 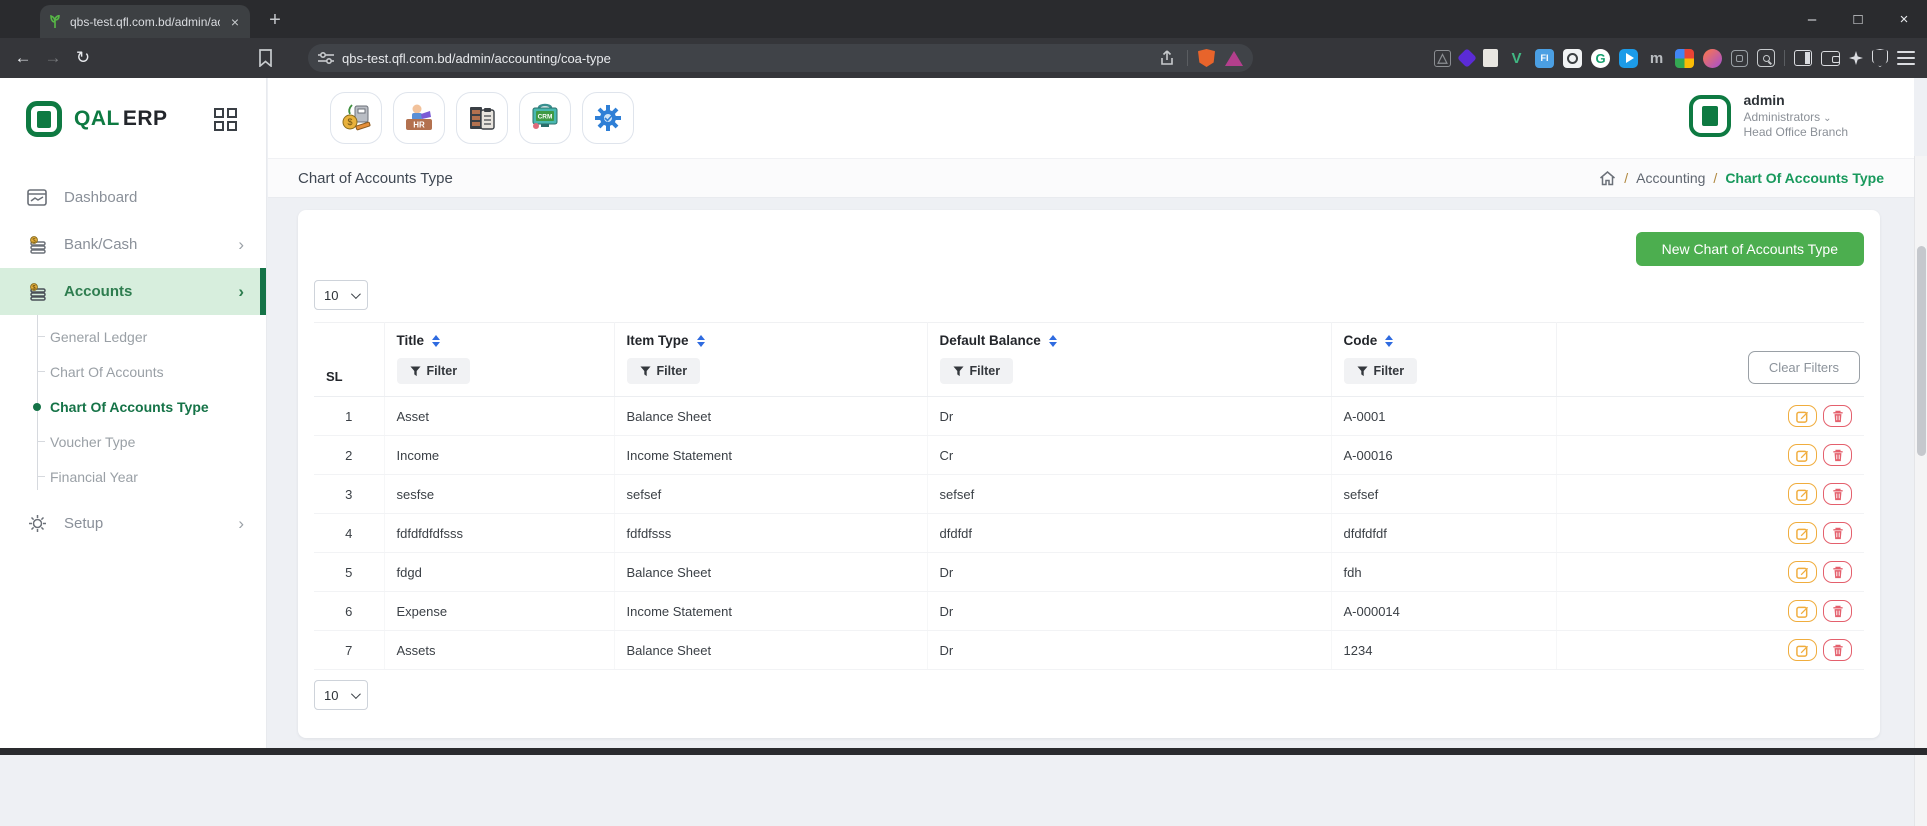 What do you see at coordinates (133, 336) in the screenshot?
I see `sidebar-item-general-ledger: General Ledger` at bounding box center [133, 336].